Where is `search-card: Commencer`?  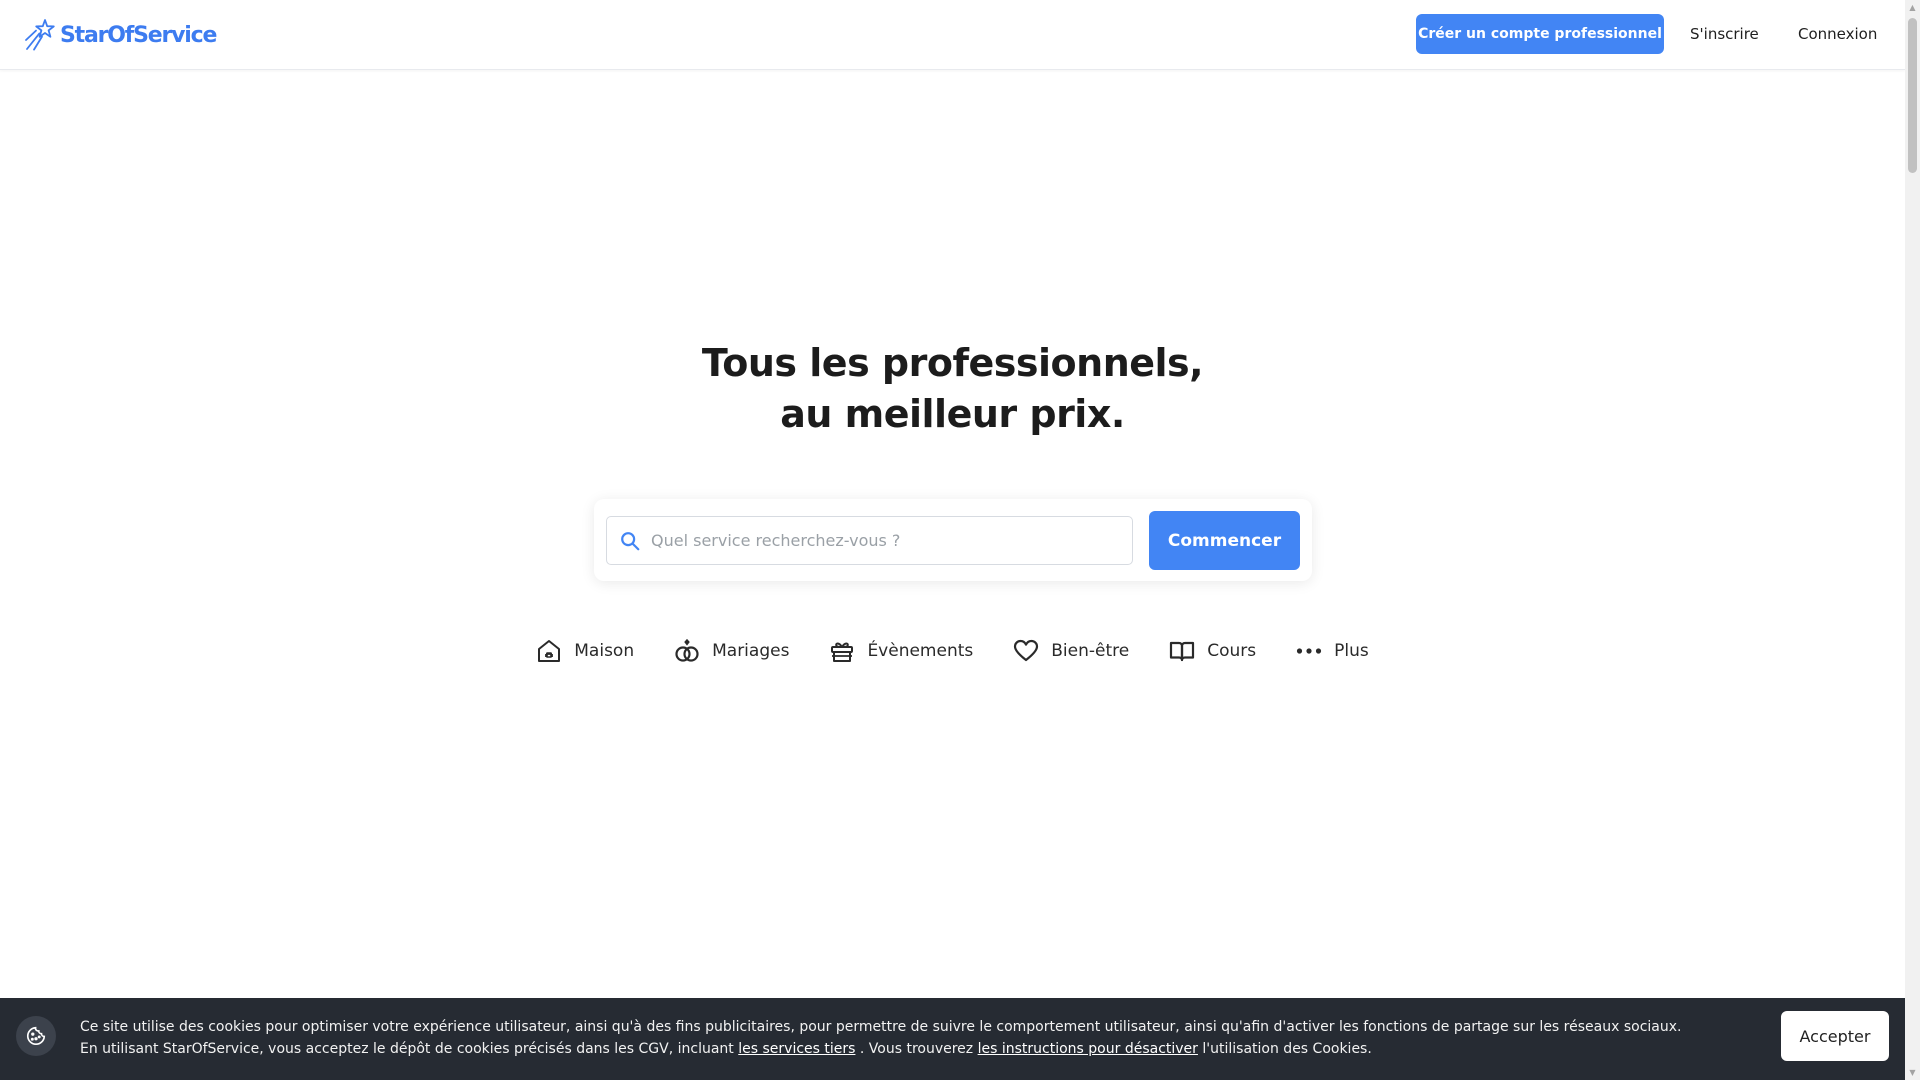
search-card: Commencer is located at coordinates (953, 540).